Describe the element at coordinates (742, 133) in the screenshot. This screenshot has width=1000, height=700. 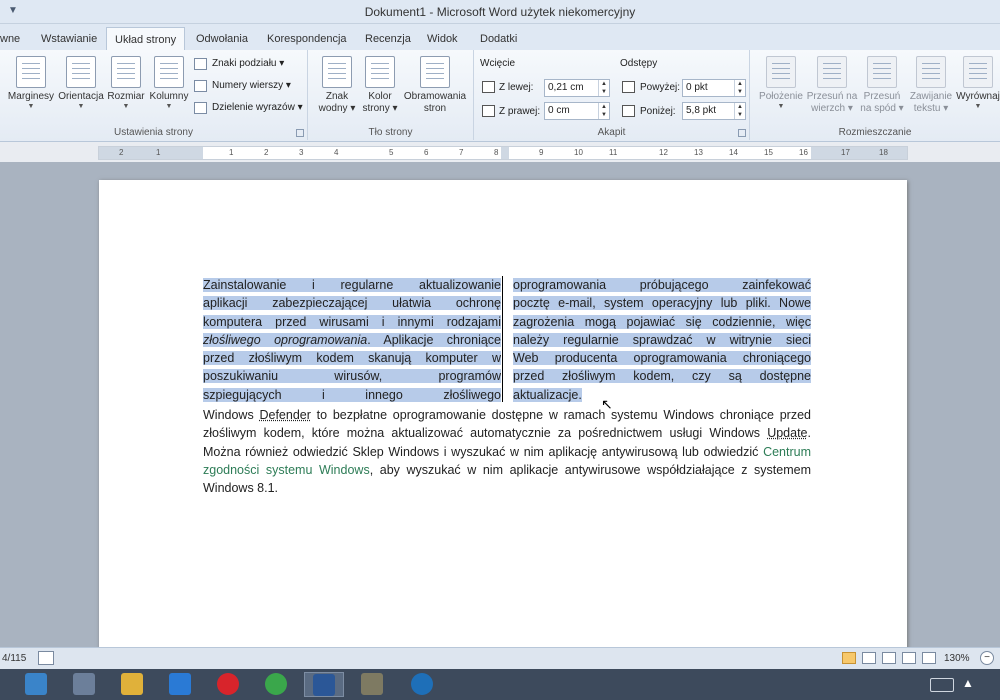
I see `paragraph-dialog-launcher` at that location.